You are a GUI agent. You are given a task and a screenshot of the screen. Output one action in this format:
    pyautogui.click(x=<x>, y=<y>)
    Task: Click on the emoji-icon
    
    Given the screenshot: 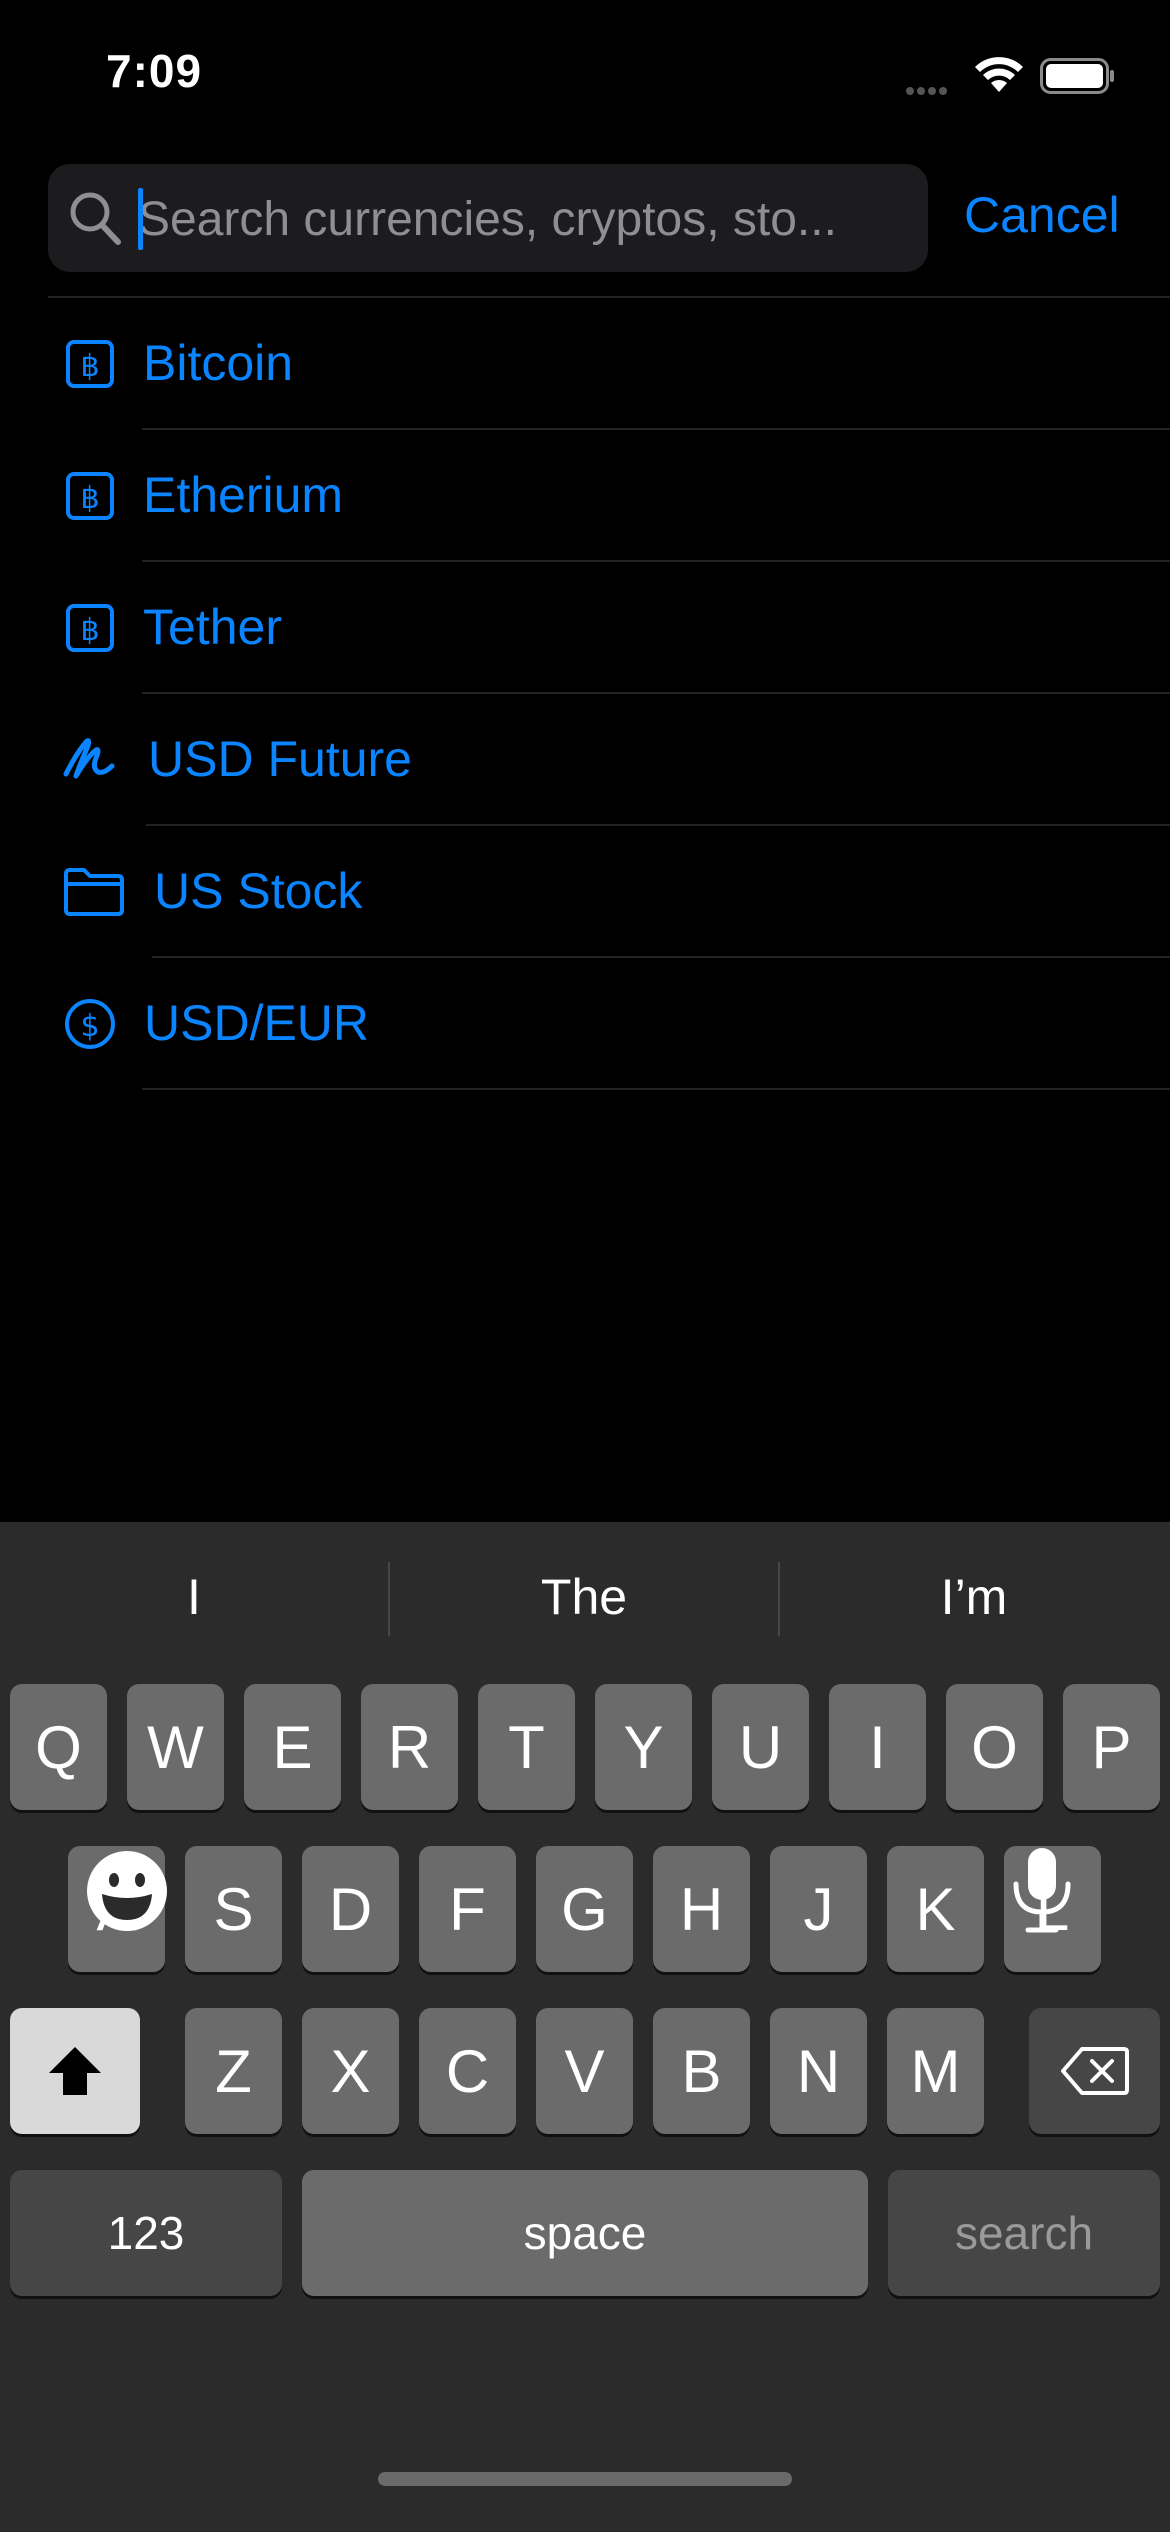 What is the action you would take?
    pyautogui.click(x=127, y=1891)
    